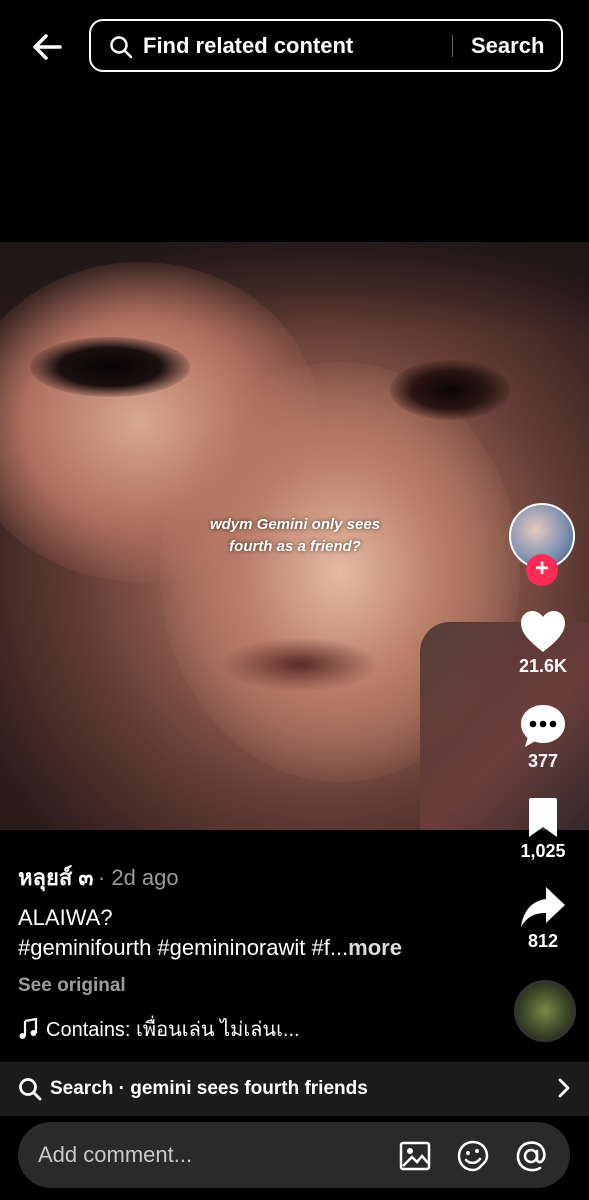 Image resolution: width=589 pixels, height=1200 pixels. What do you see at coordinates (542, 570) in the screenshot?
I see `follow-plus-icon: +` at bounding box center [542, 570].